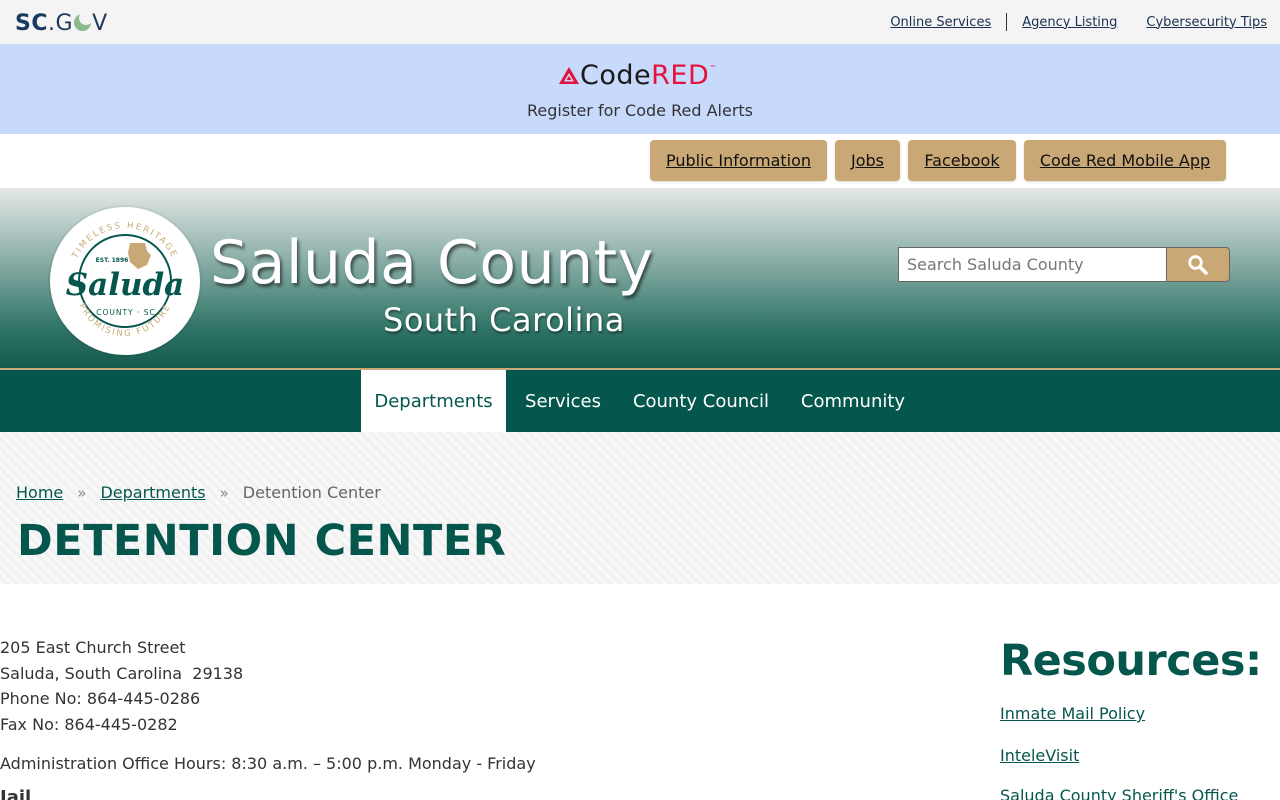  I want to click on search-icon, so click(1198, 264).